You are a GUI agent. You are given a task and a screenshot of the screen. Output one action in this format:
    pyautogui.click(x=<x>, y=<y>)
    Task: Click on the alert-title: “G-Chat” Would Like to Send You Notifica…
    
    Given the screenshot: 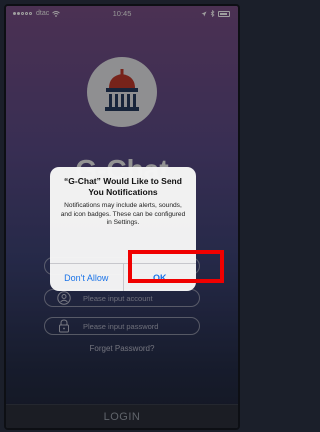 What is the action you would take?
    pyautogui.click(x=123, y=186)
    